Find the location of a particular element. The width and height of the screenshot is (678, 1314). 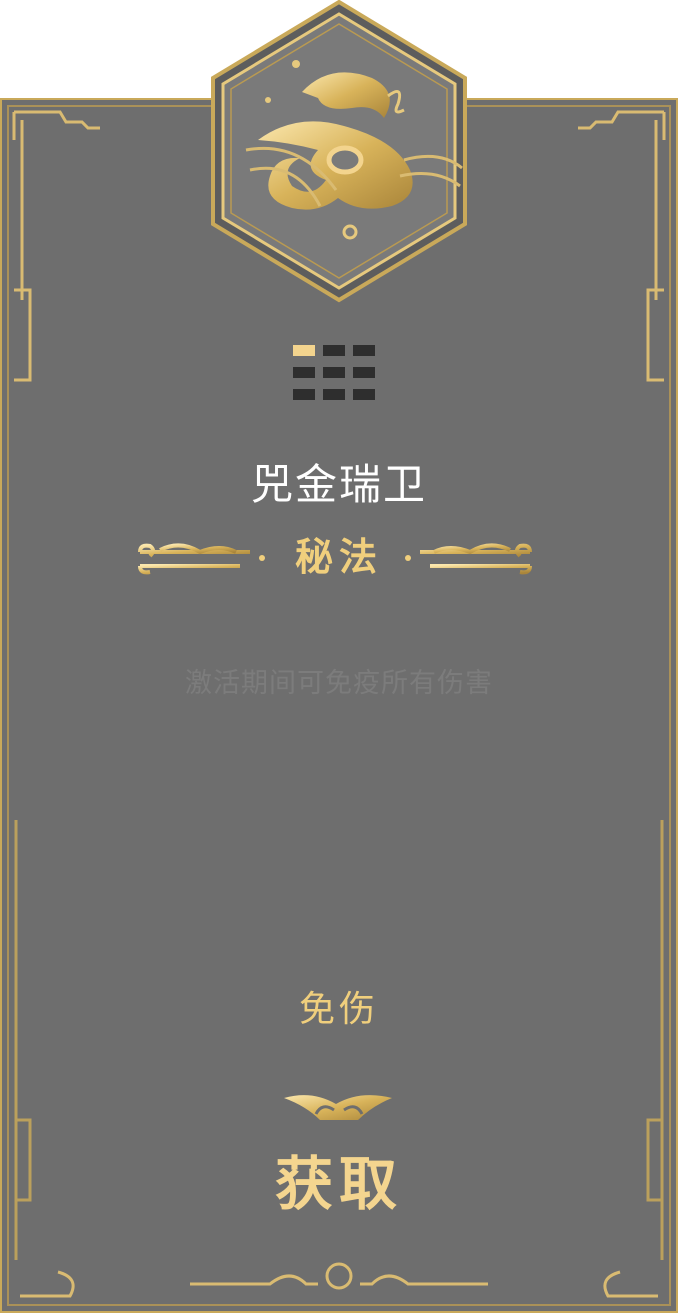

card-effect: 免伤 is located at coordinates (338, 1009).